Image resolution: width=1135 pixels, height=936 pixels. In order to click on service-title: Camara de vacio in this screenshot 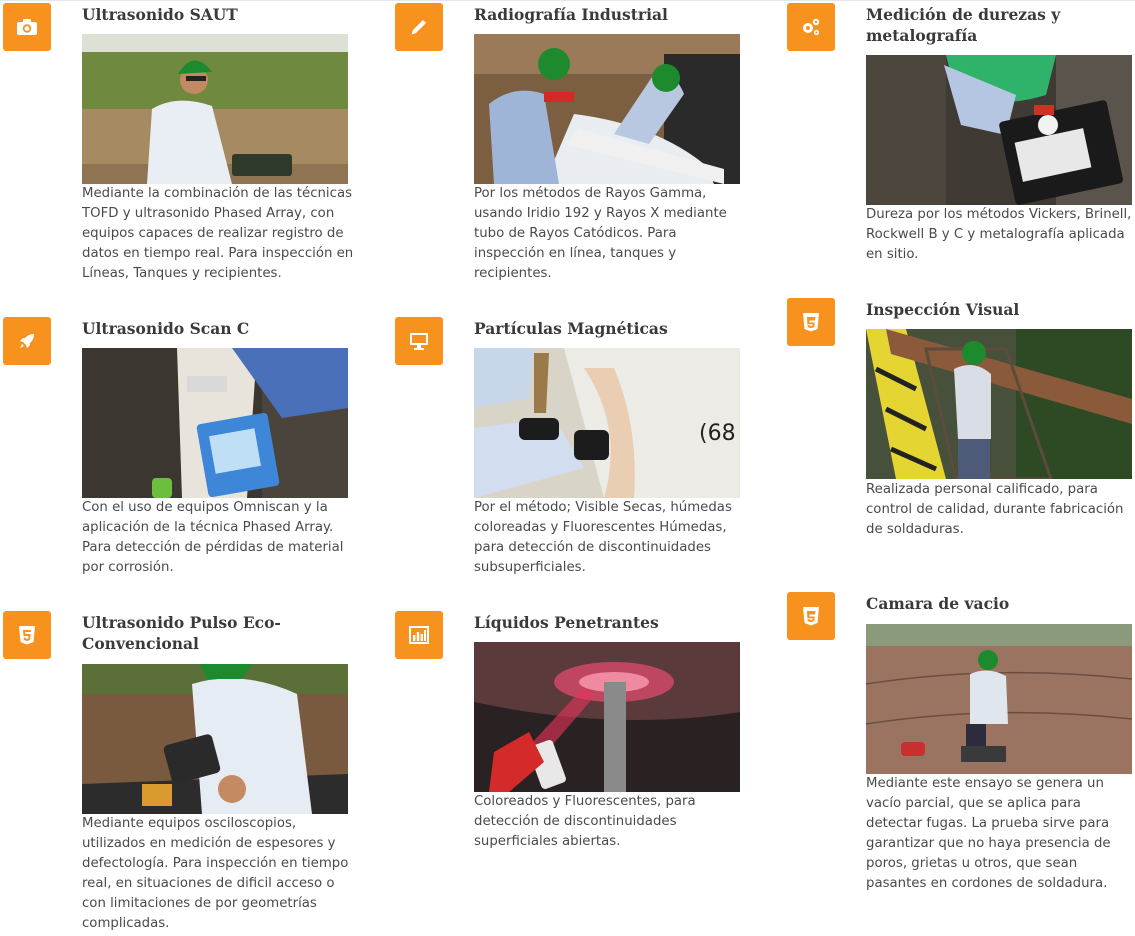, I will do `click(938, 603)`.